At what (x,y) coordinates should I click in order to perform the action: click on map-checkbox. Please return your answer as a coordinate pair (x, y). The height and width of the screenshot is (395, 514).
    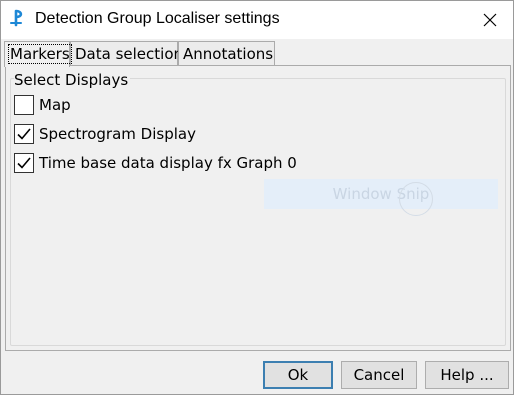
    Looking at the image, I should click on (24, 105).